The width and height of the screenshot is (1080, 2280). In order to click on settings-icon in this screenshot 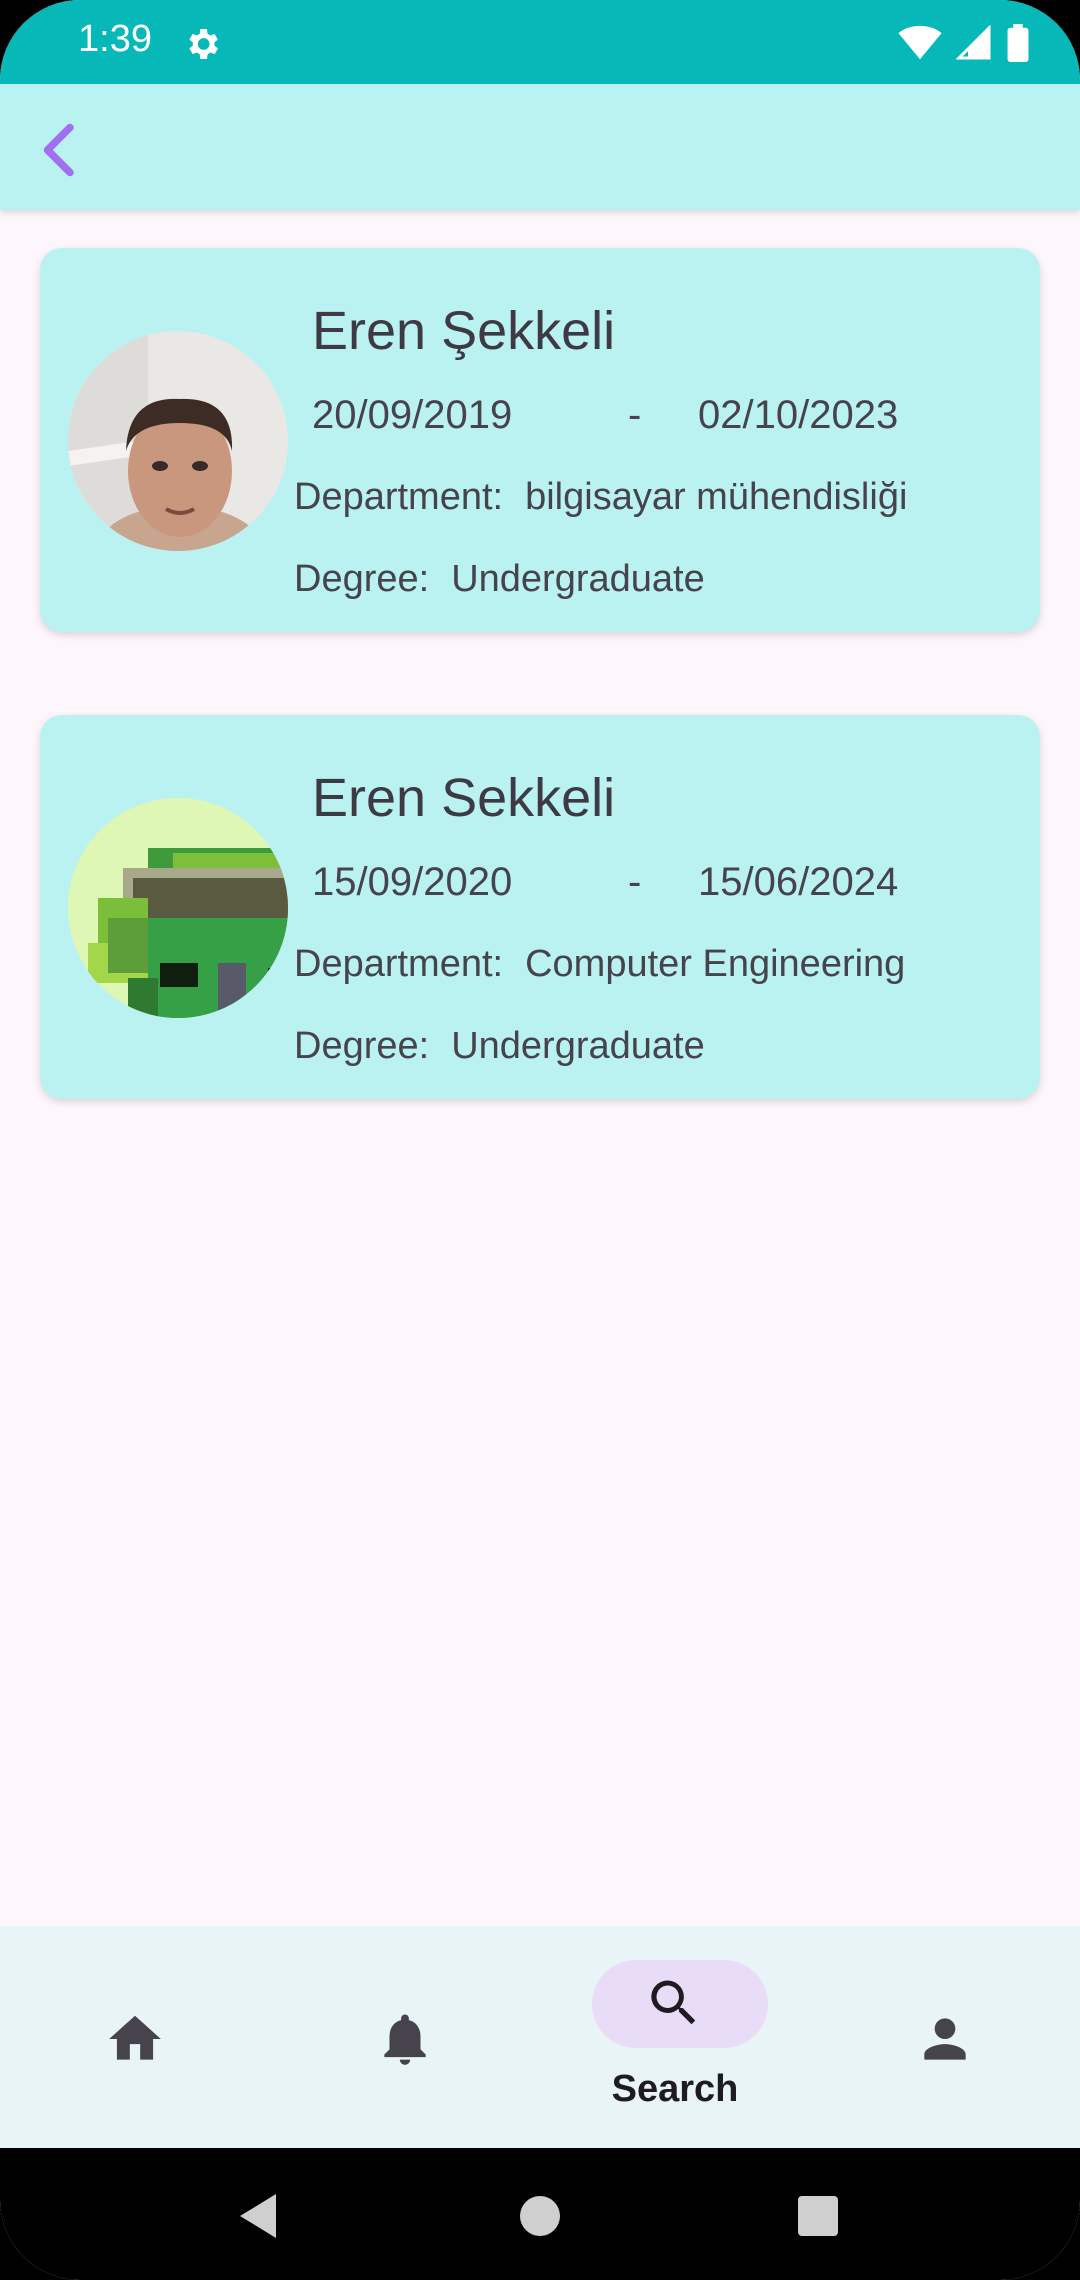, I will do `click(203, 44)`.